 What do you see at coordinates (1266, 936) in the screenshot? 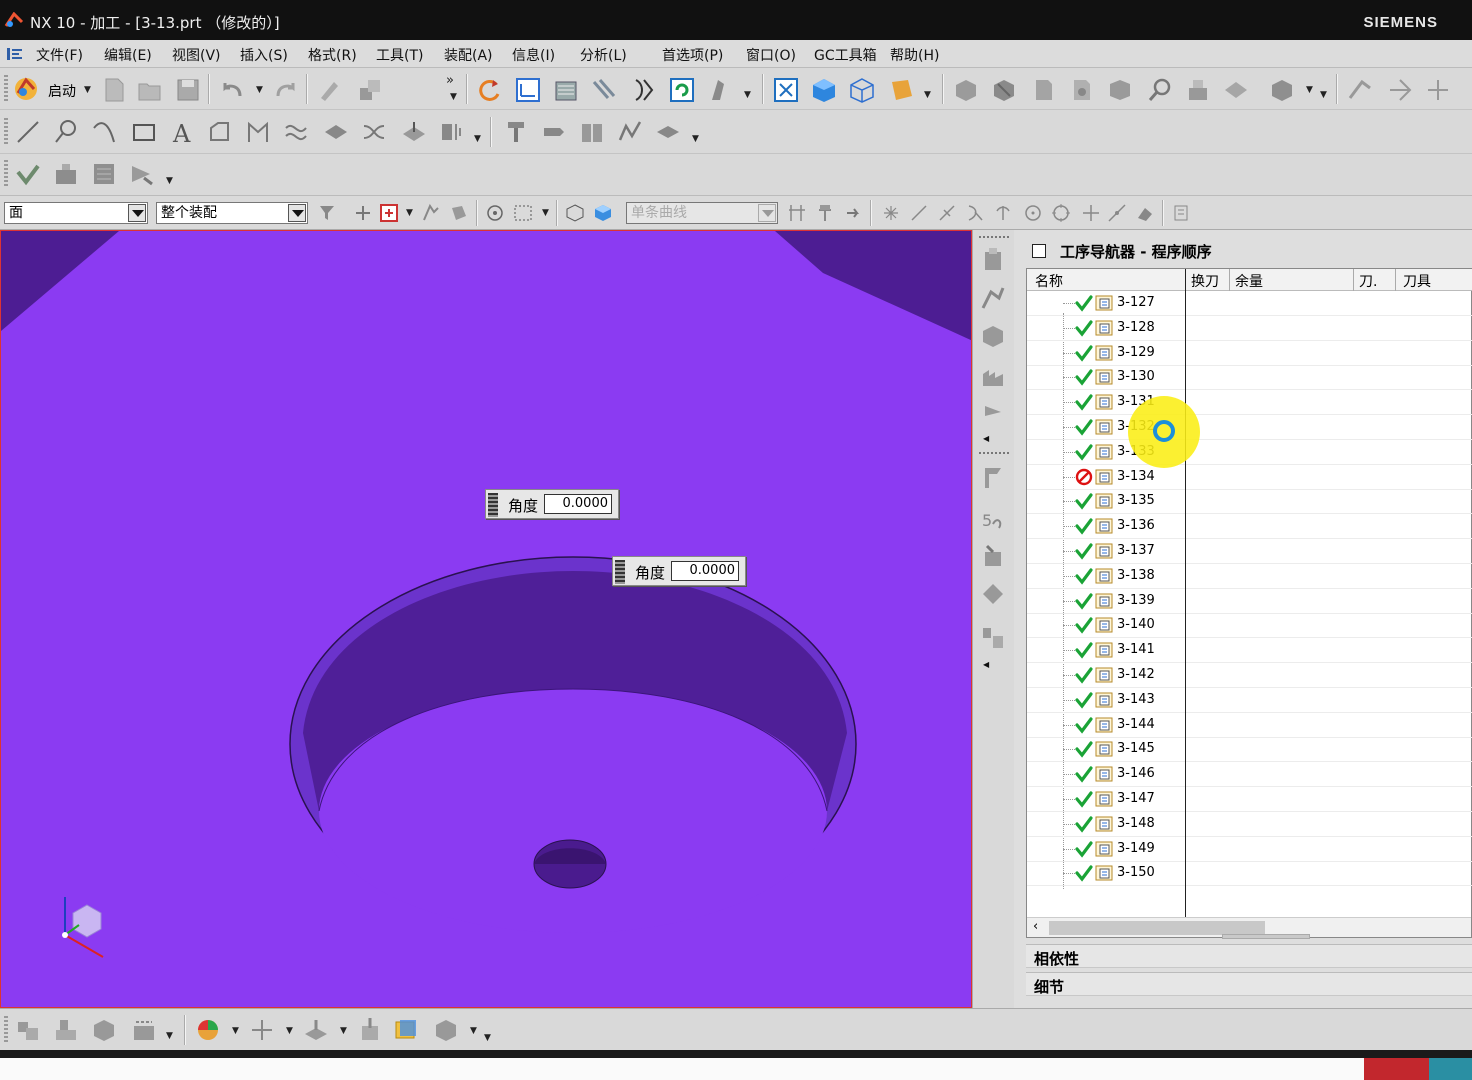
I see `panel-split-handle` at bounding box center [1266, 936].